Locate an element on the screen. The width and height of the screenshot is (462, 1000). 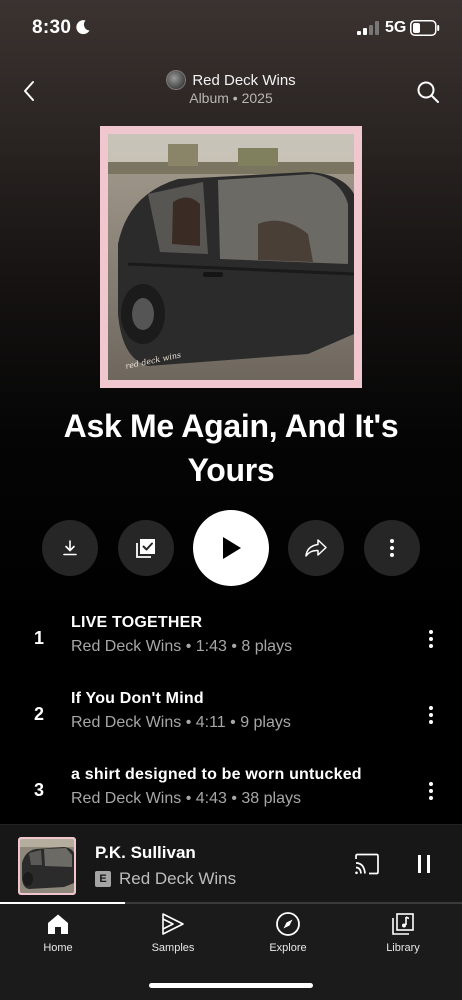
mini-player-thumbnail is located at coordinates (47, 866).